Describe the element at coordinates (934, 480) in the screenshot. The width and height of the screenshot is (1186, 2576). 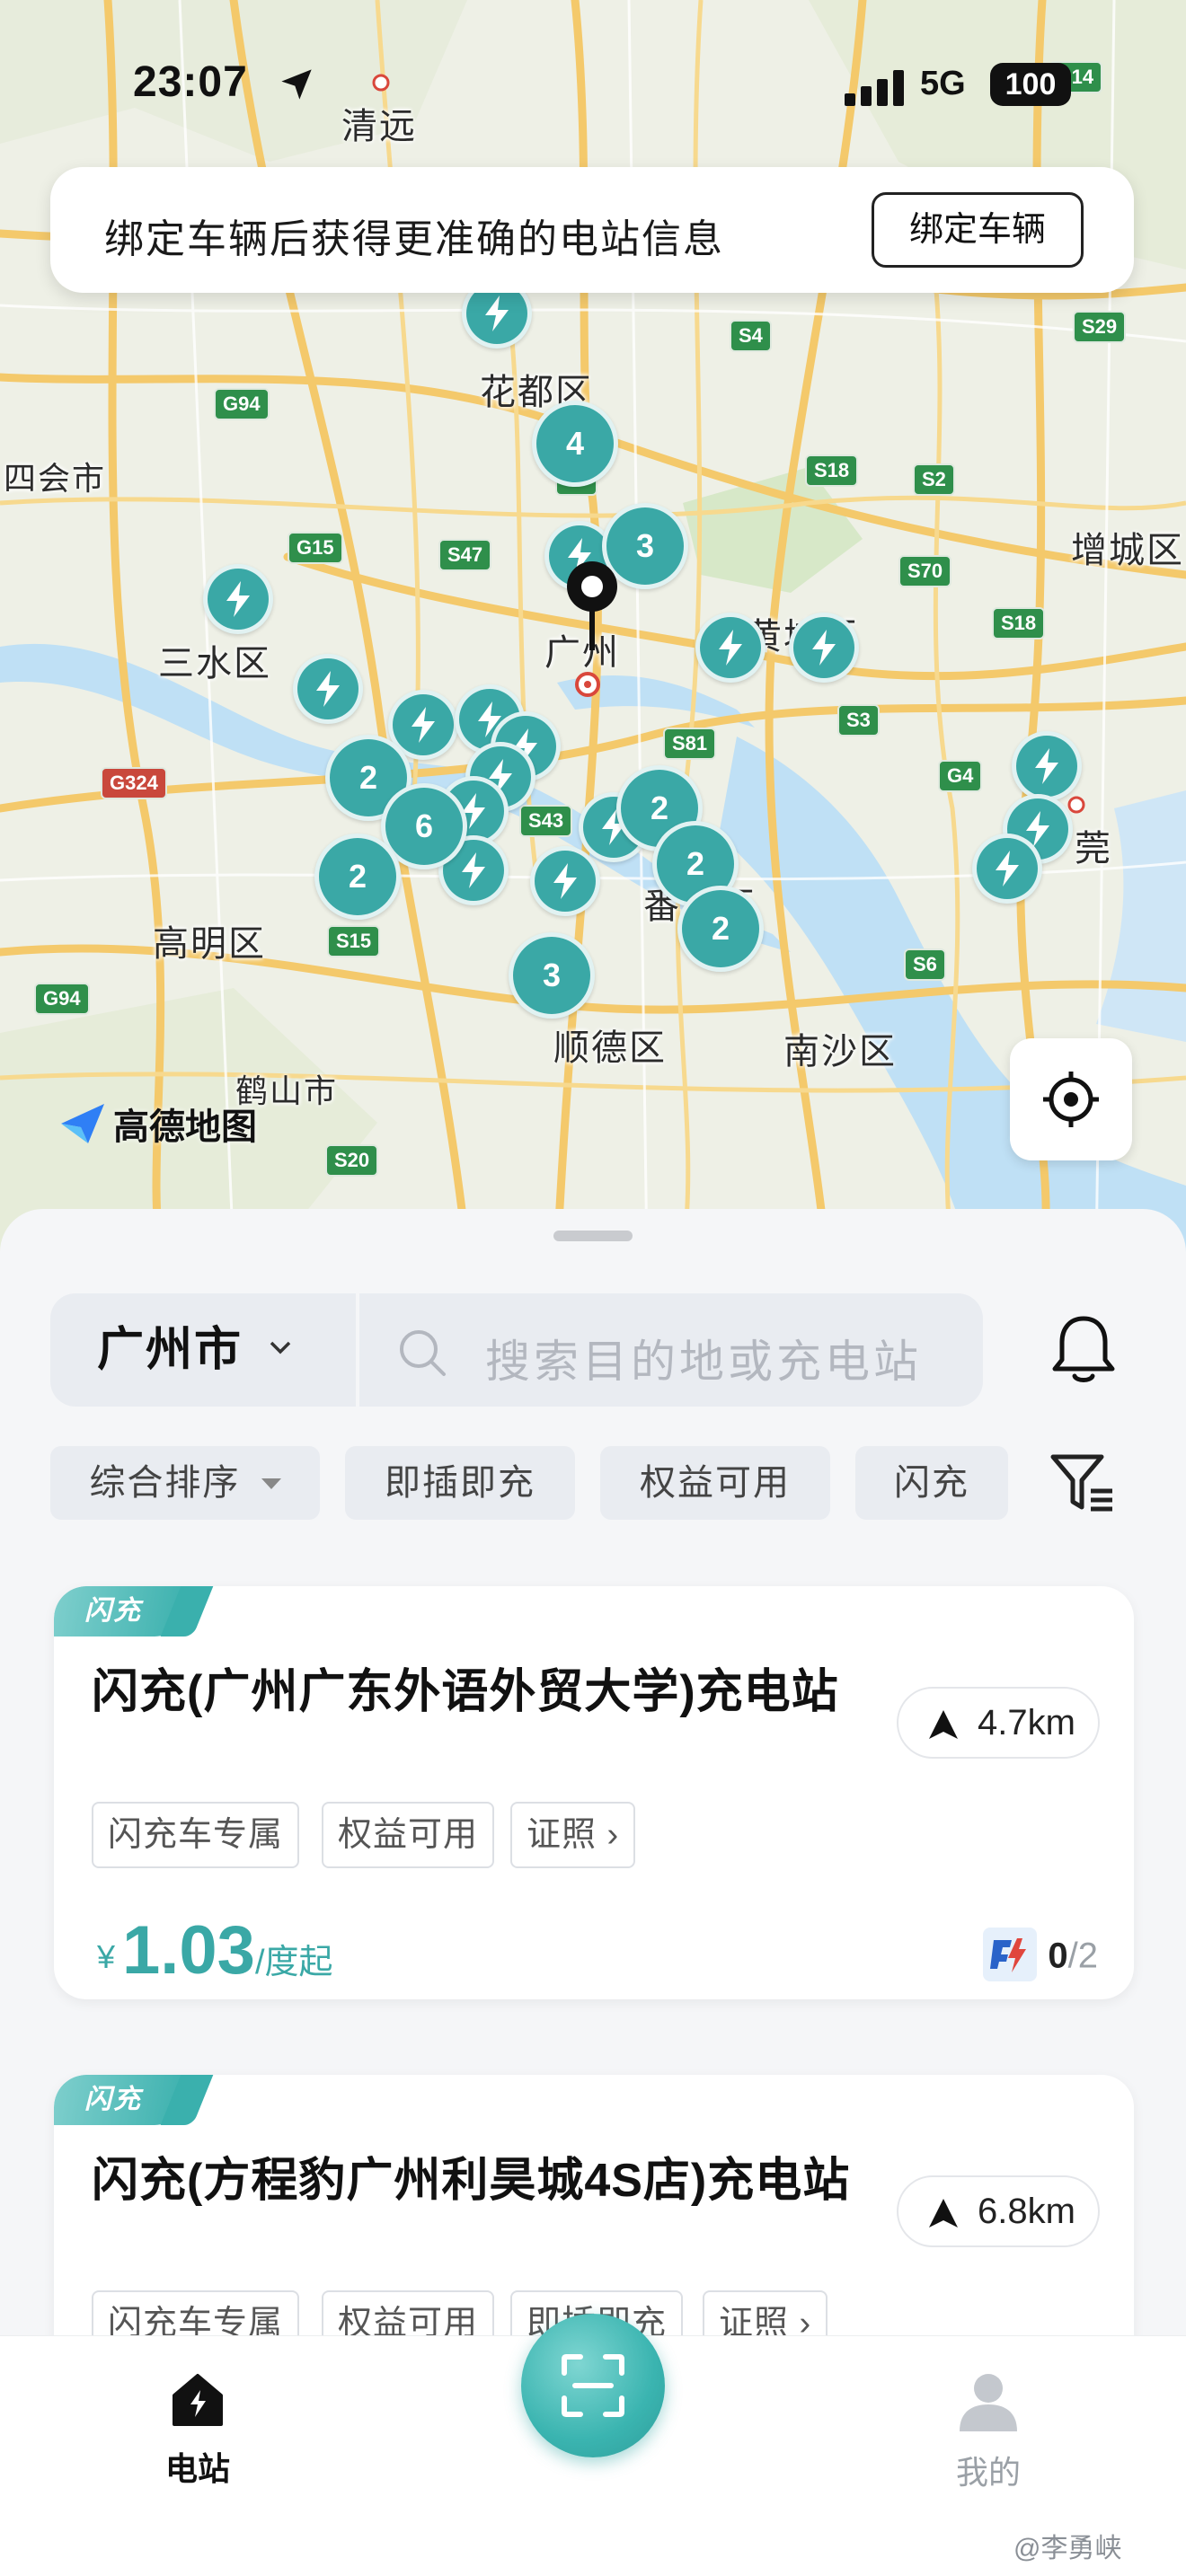
I see `highway-shield: S2` at that location.